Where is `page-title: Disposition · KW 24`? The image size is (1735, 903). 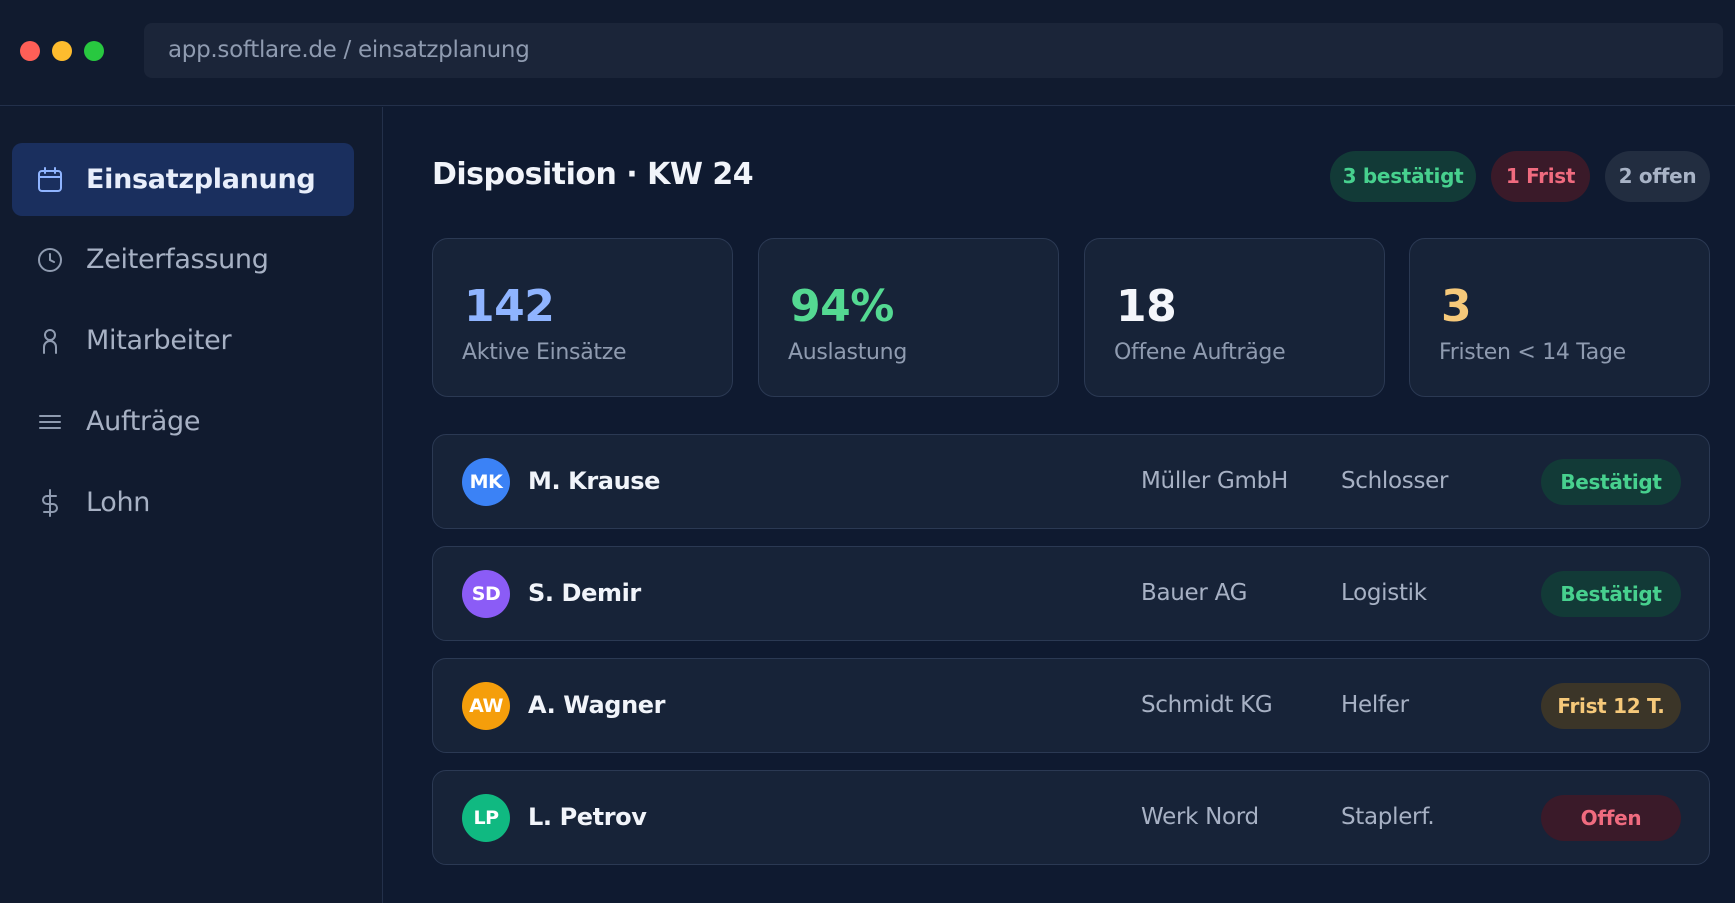 page-title: Disposition · KW 24 is located at coordinates (593, 174).